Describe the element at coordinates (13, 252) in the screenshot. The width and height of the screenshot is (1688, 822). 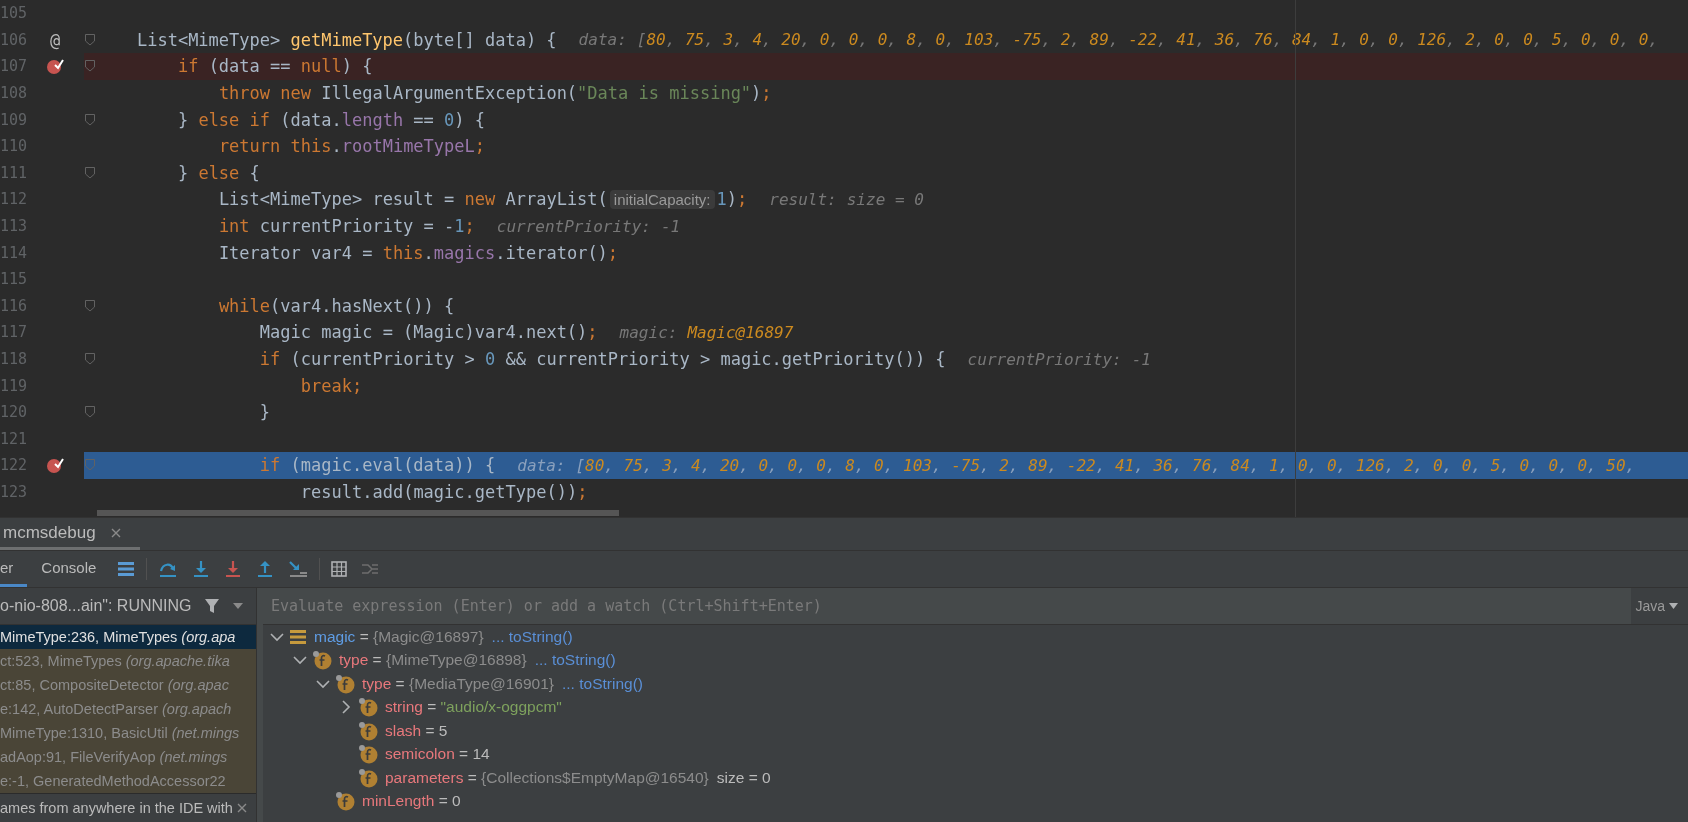
I see `line-number: 114` at that location.